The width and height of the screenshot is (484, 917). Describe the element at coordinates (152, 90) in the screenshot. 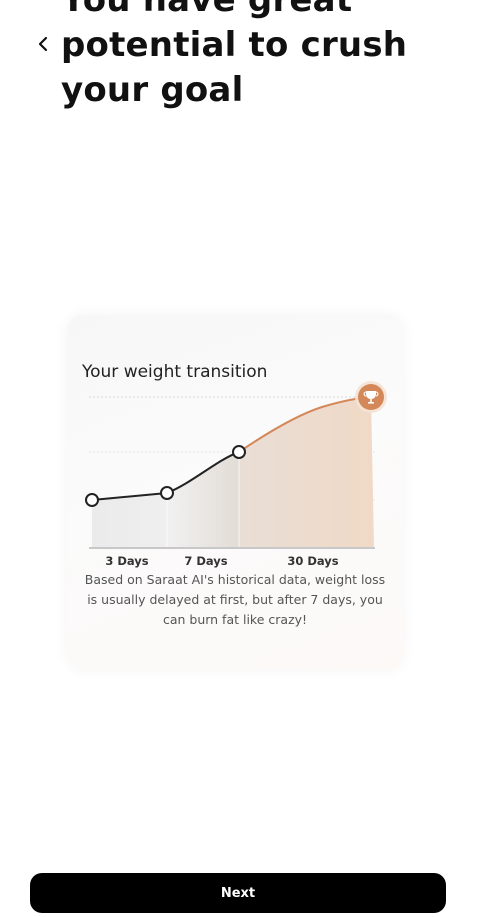

I see `title-line-3: your goal` at that location.